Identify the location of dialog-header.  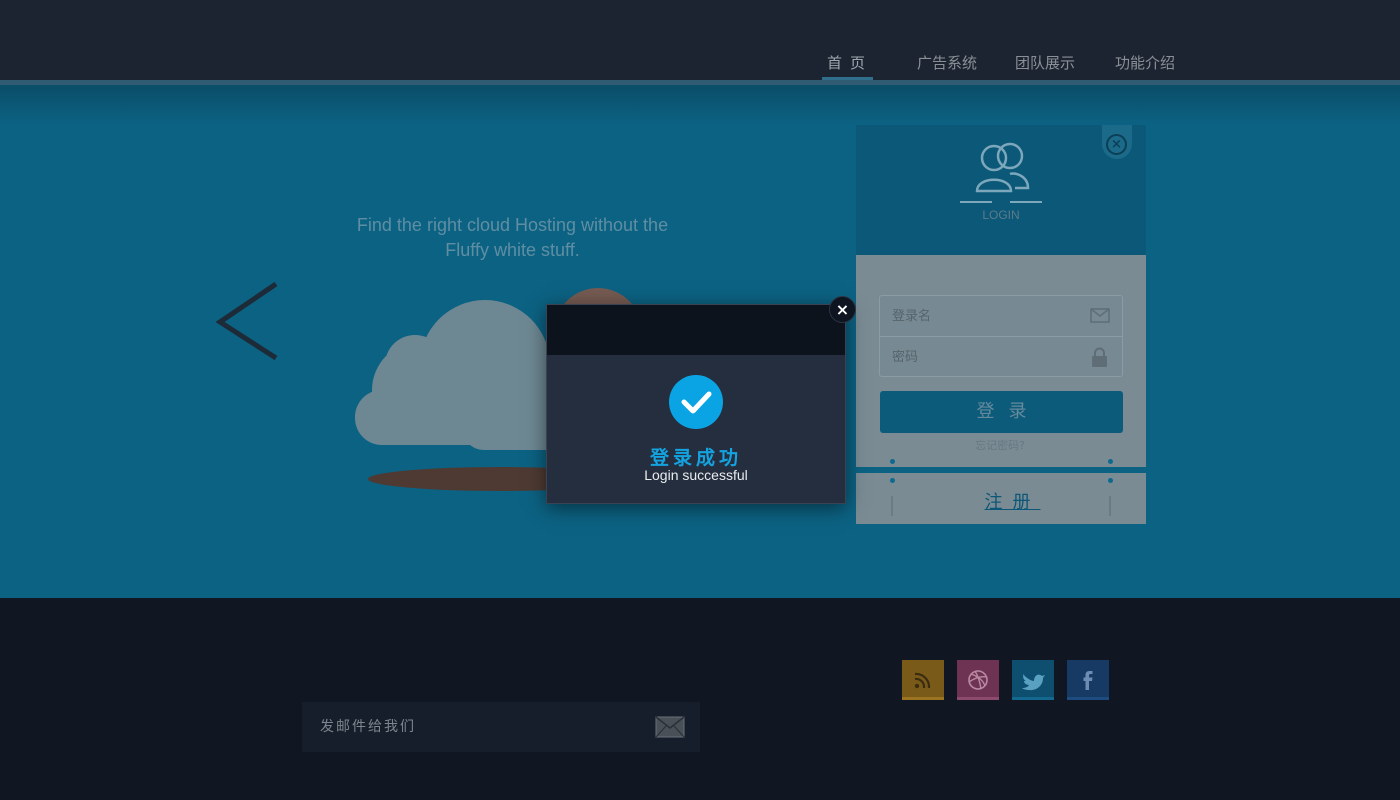
(696, 330).